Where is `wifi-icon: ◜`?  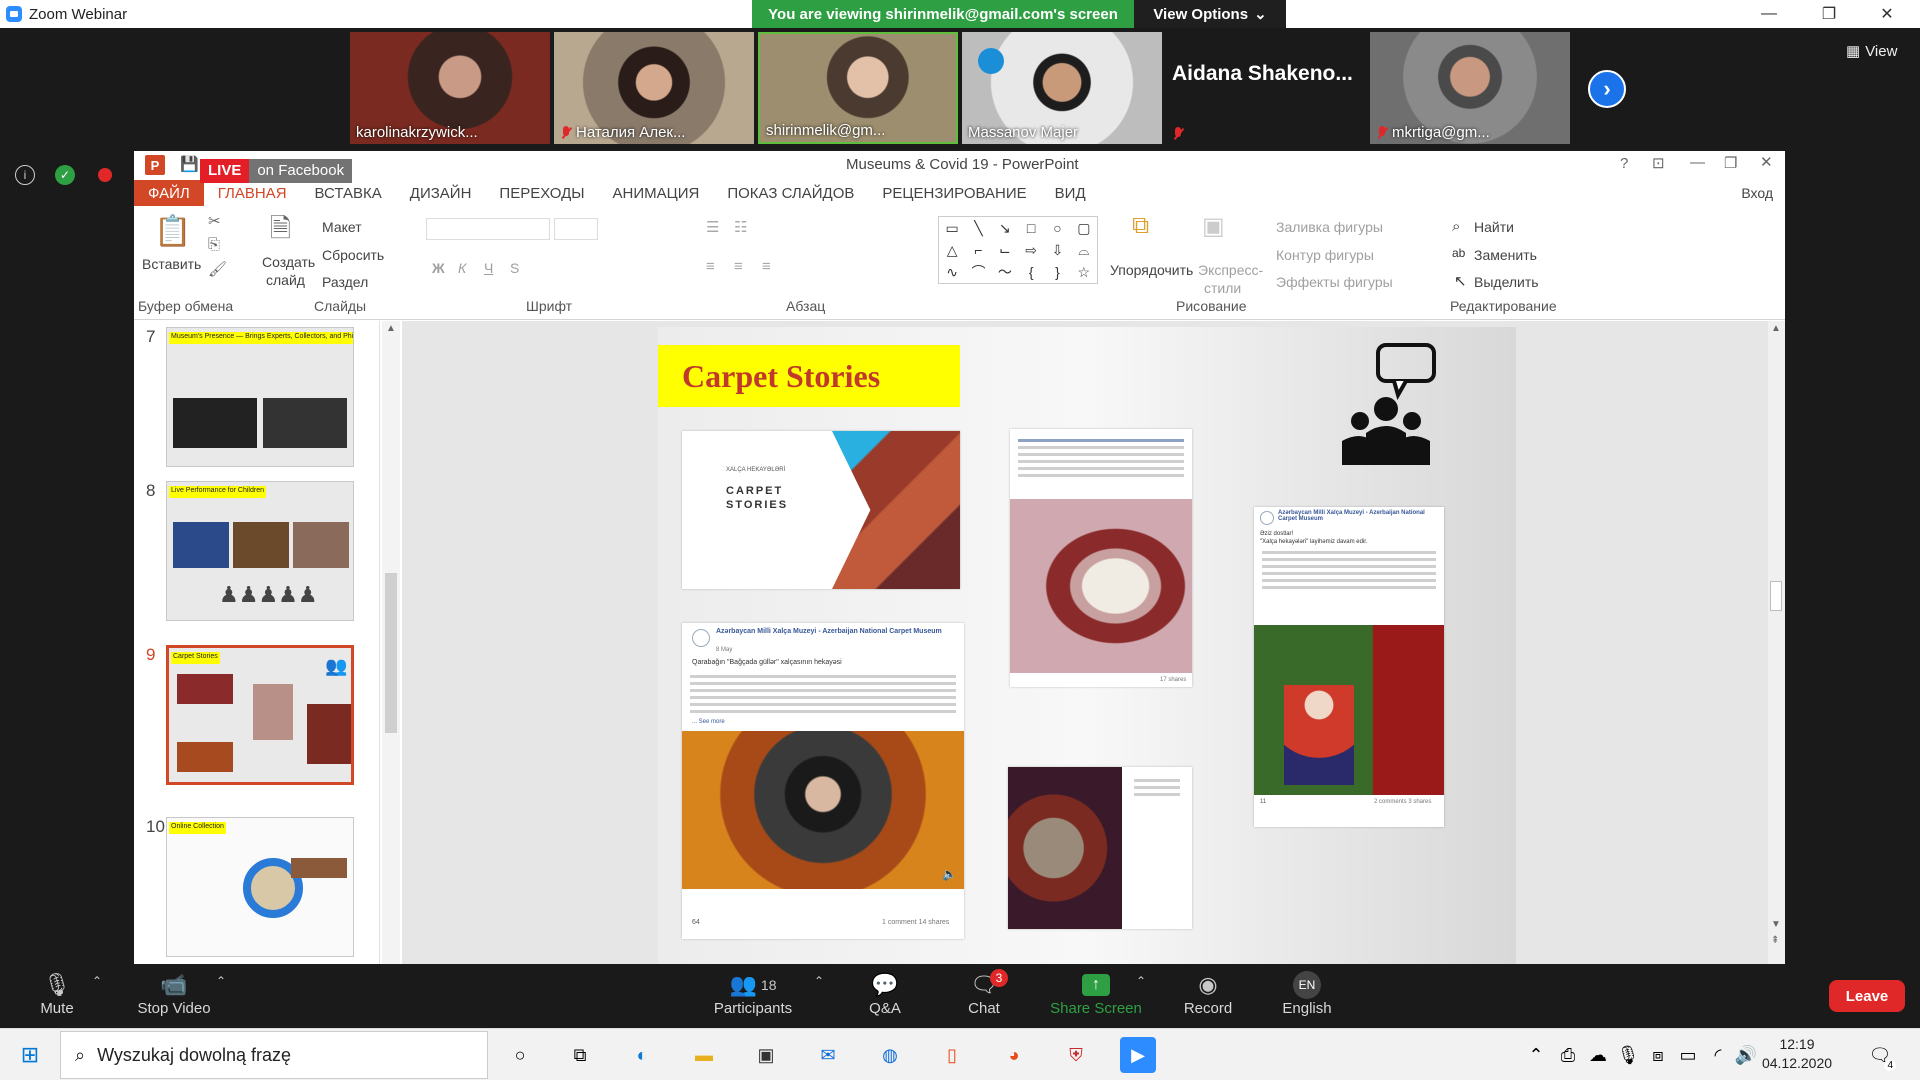 wifi-icon: ◜ is located at coordinates (1718, 1055).